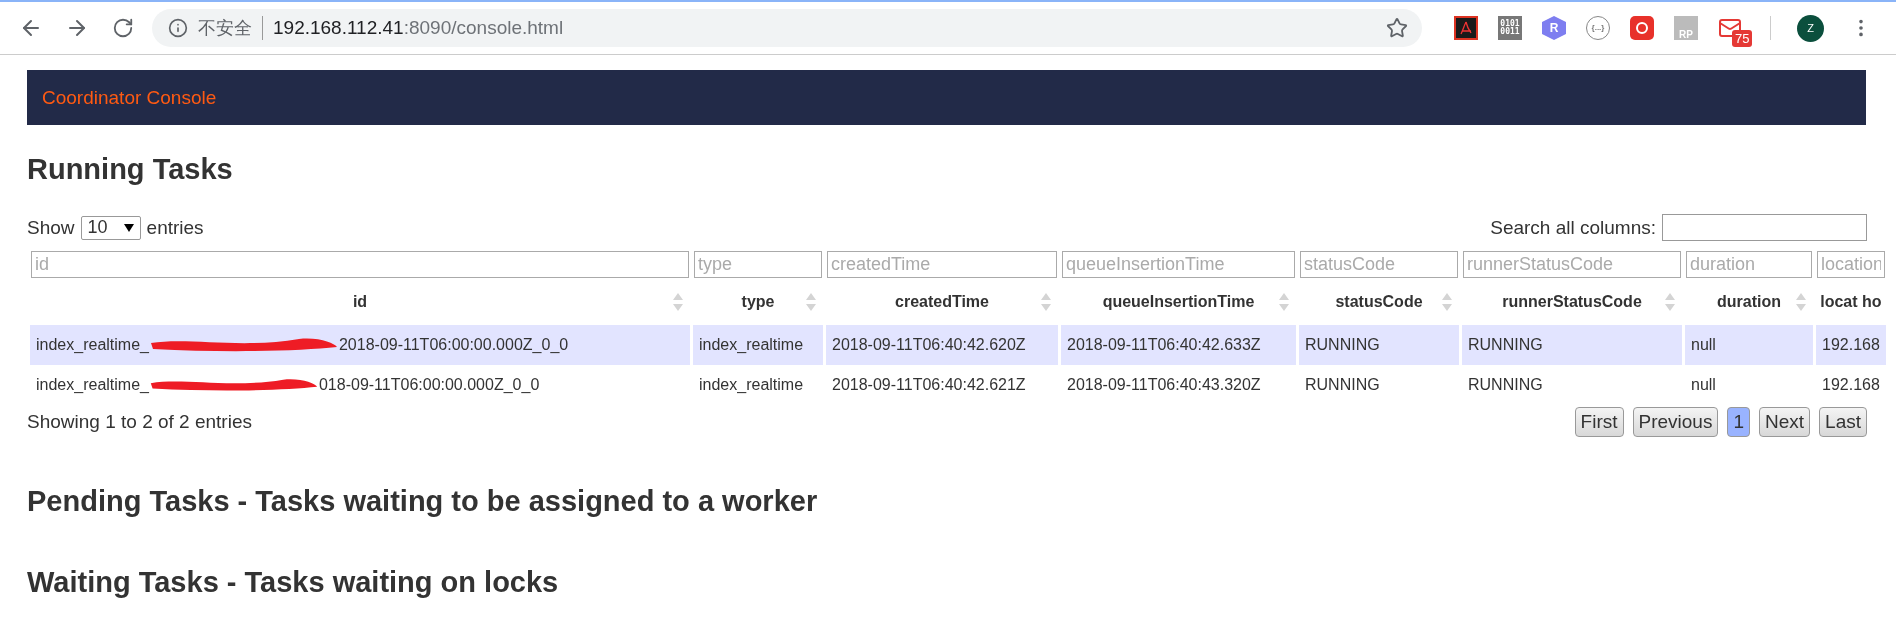  Describe the element at coordinates (1675, 422) in the screenshot. I see `page-button: Previous` at that location.